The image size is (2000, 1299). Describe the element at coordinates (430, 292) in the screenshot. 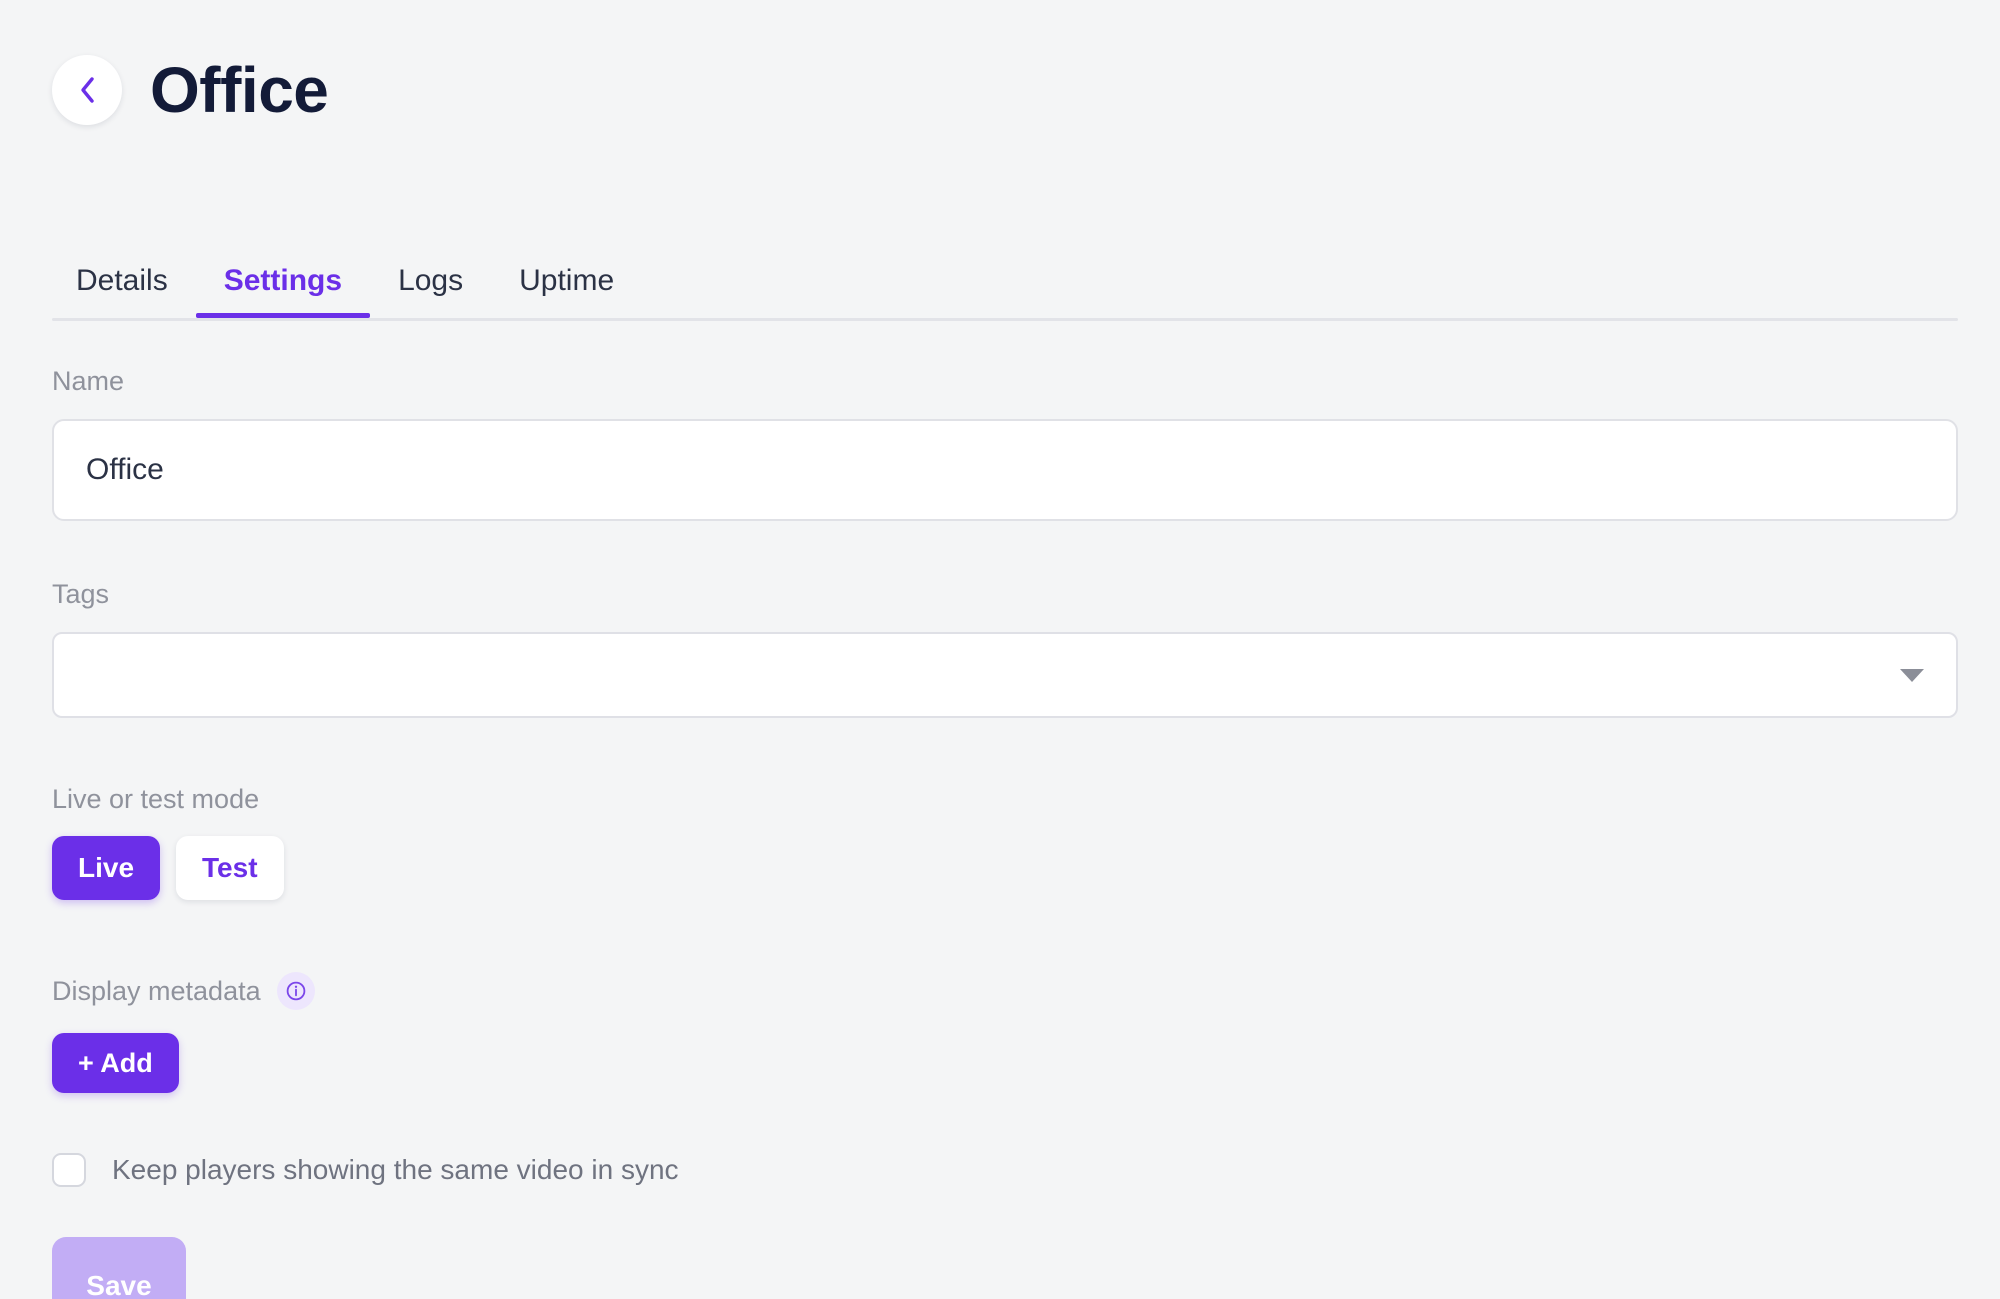

I see `tab-logs: Logs` at that location.